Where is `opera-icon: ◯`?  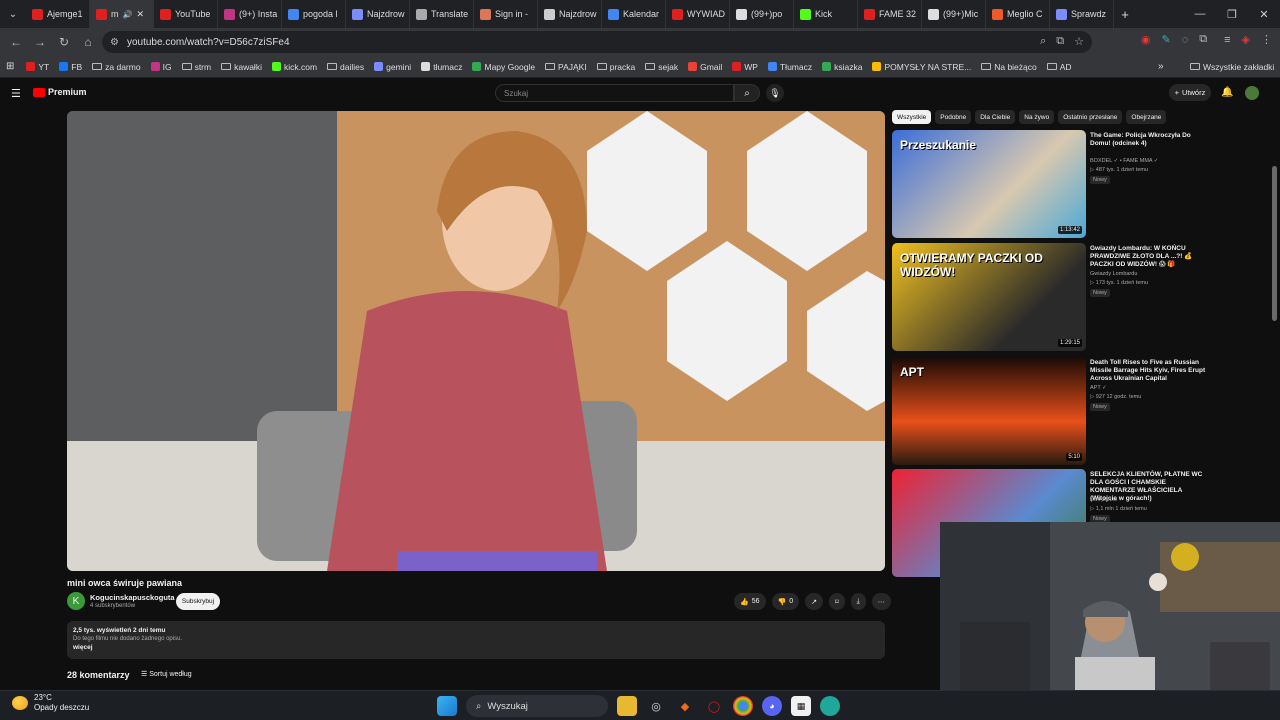 opera-icon: ◯ is located at coordinates (714, 706).